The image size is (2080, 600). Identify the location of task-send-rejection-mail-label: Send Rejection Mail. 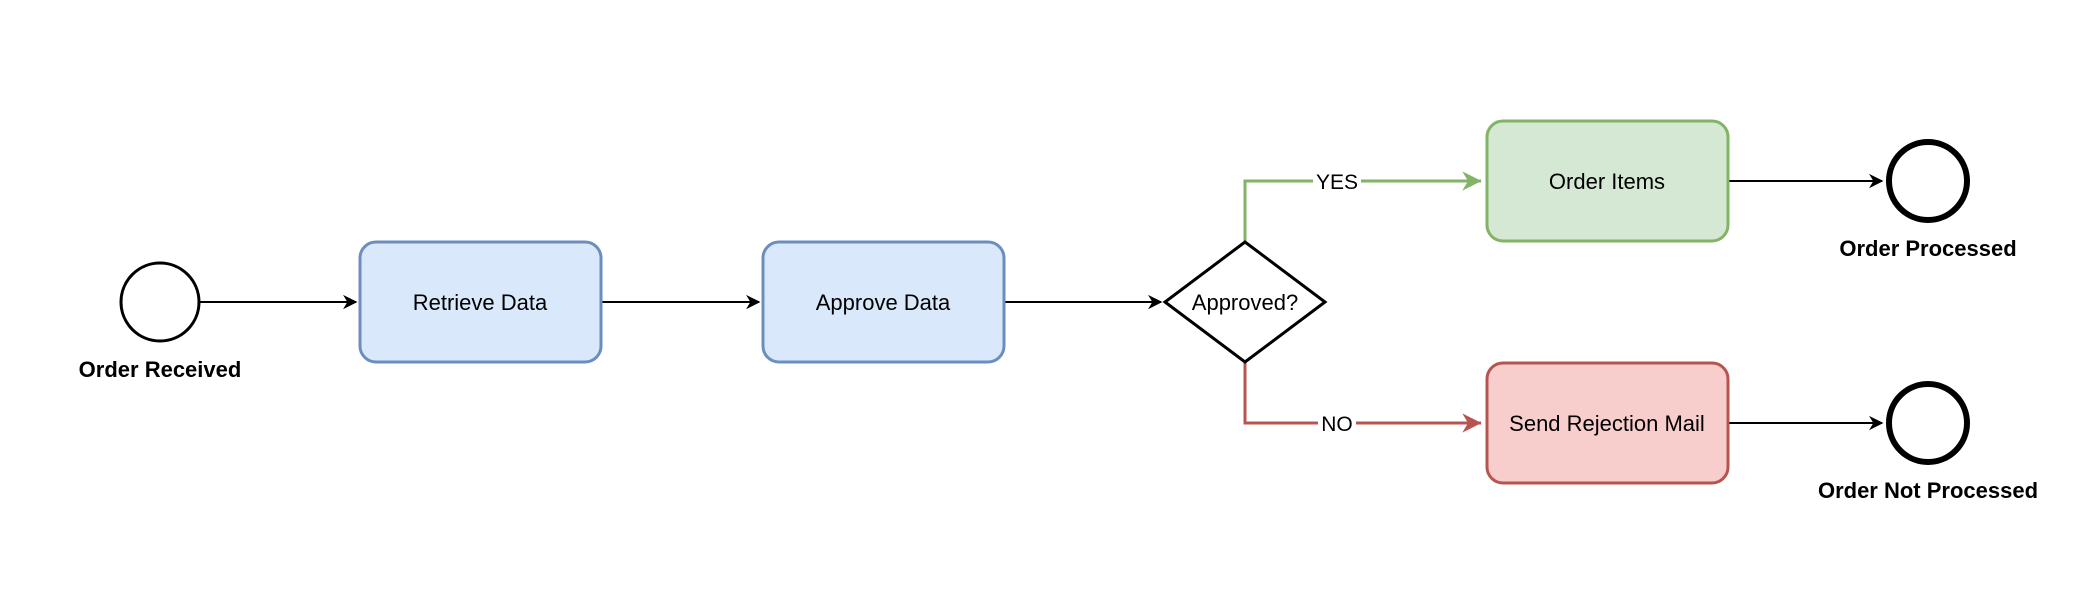
(1607, 423).